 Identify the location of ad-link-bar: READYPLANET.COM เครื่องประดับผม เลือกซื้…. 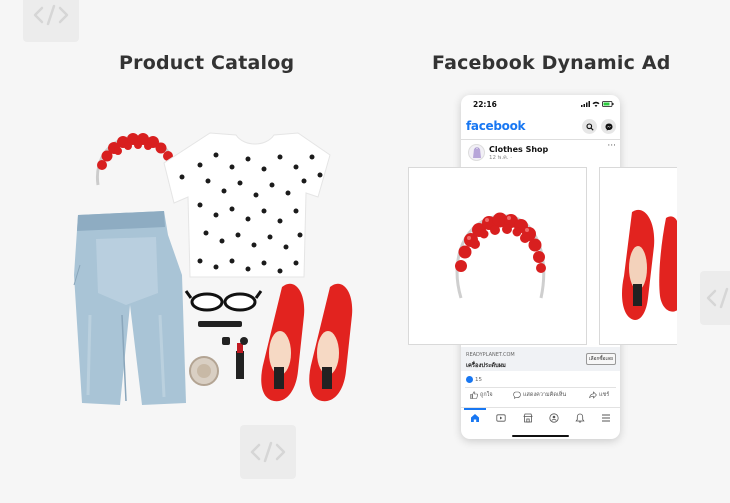
(540, 359).